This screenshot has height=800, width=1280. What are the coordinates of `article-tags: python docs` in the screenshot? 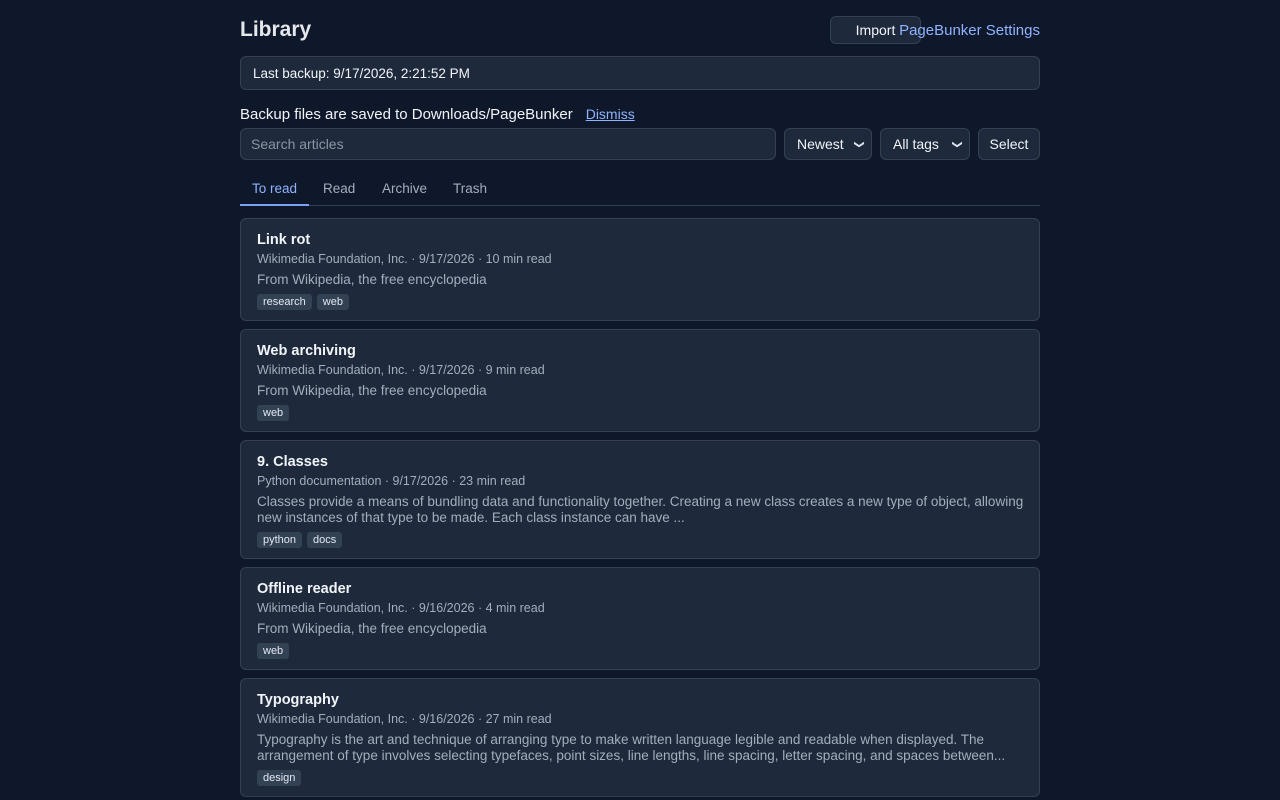 It's located at (300, 540).